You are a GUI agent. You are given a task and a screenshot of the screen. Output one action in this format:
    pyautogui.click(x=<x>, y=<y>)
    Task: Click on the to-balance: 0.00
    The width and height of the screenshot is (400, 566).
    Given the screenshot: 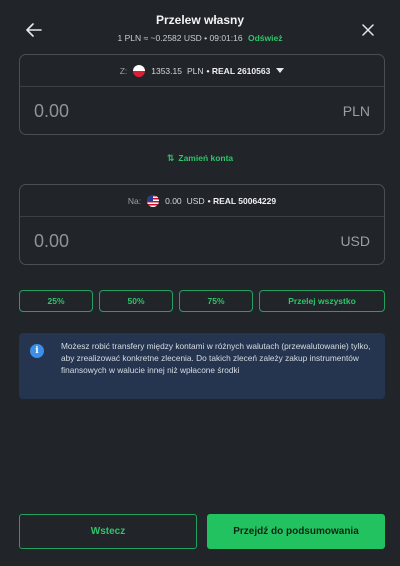 What is the action you would take?
    pyautogui.click(x=173, y=200)
    